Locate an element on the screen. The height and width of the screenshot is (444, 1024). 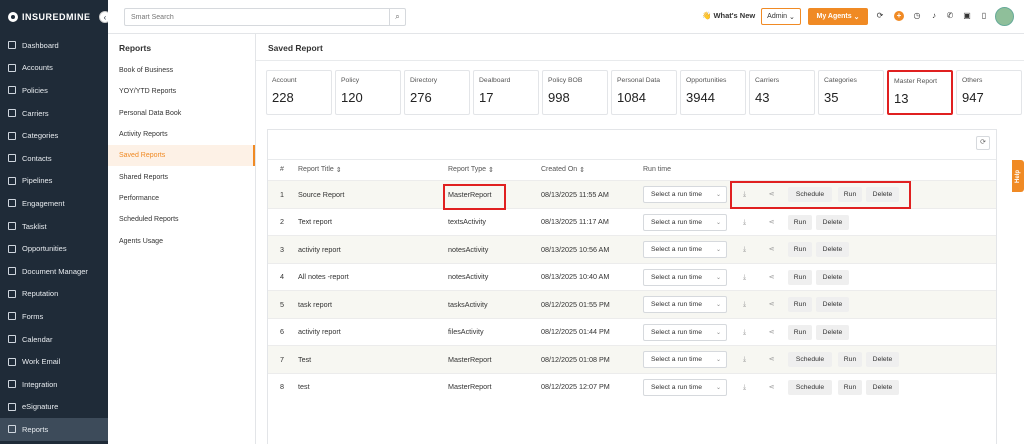
stat-card-account: Account 228 is located at coordinates (299, 92).